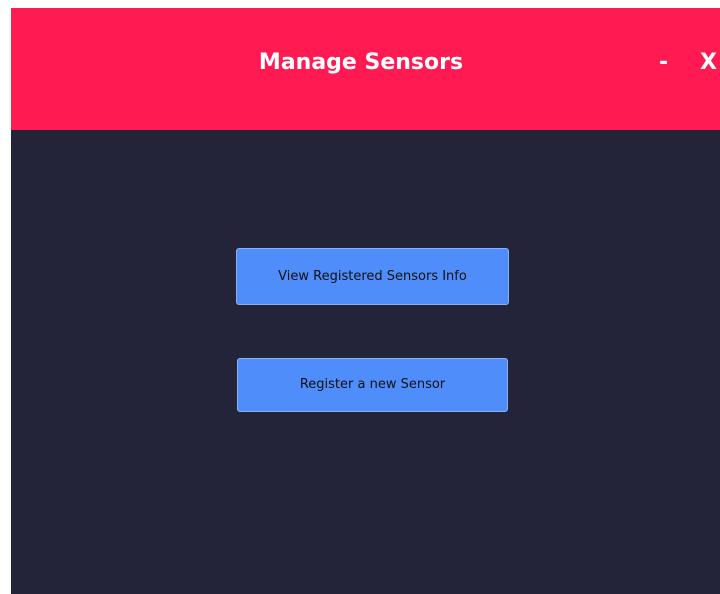 The width and height of the screenshot is (720, 594). Describe the element at coordinates (708, 63) in the screenshot. I see `close-button: X` at that location.